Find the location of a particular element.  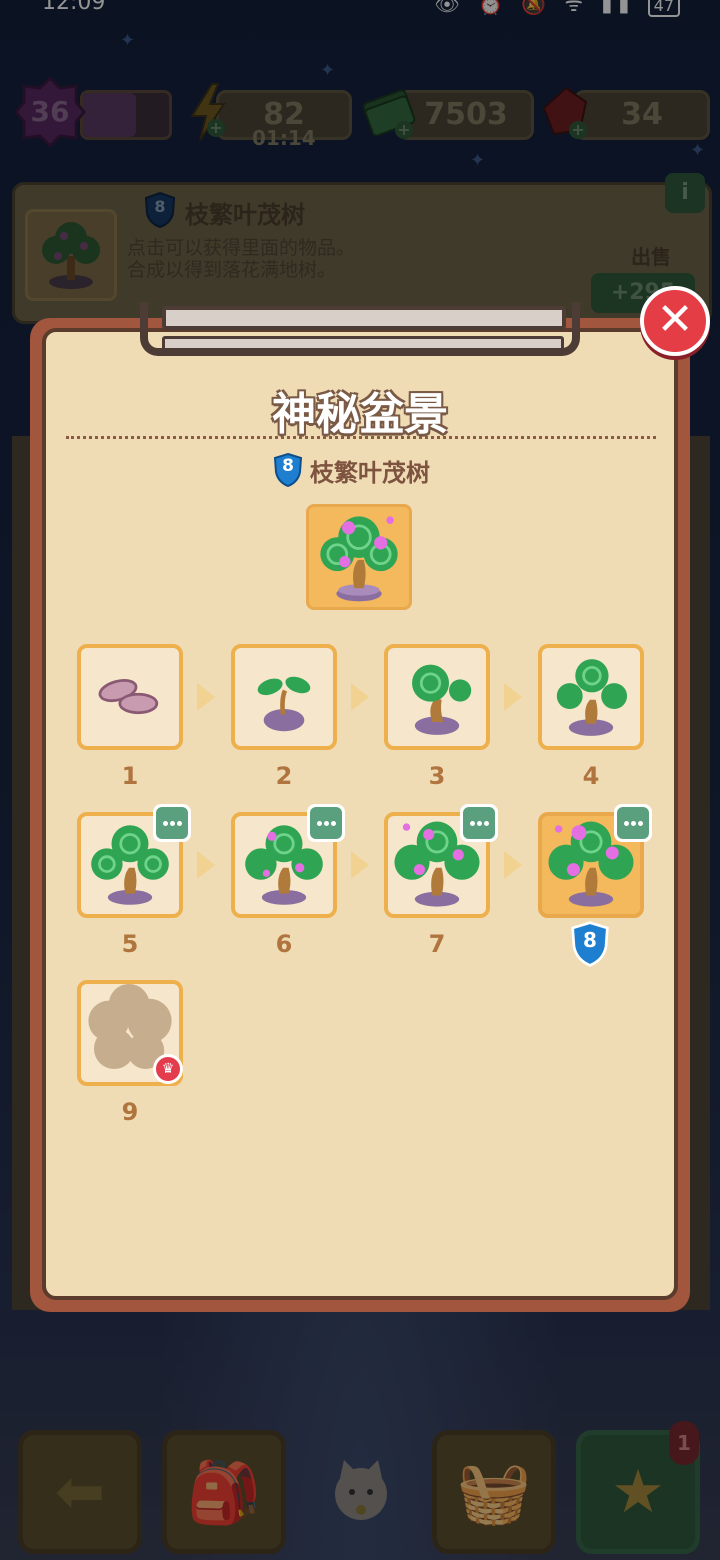

modal-title: 神秘盆景 is located at coordinates (360, 414).